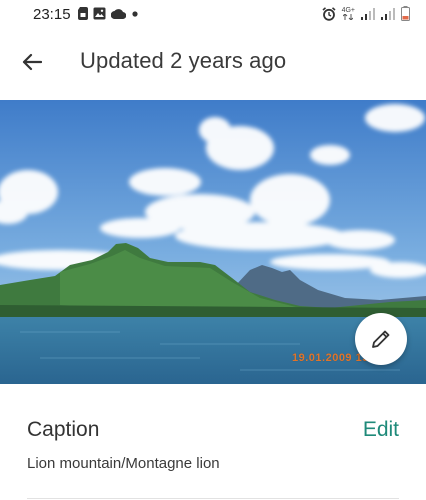 Image resolution: width=426 pixels, height=500 pixels. Describe the element at coordinates (213, 16) in the screenshot. I see `status-bar: 23:15 4G+` at that location.